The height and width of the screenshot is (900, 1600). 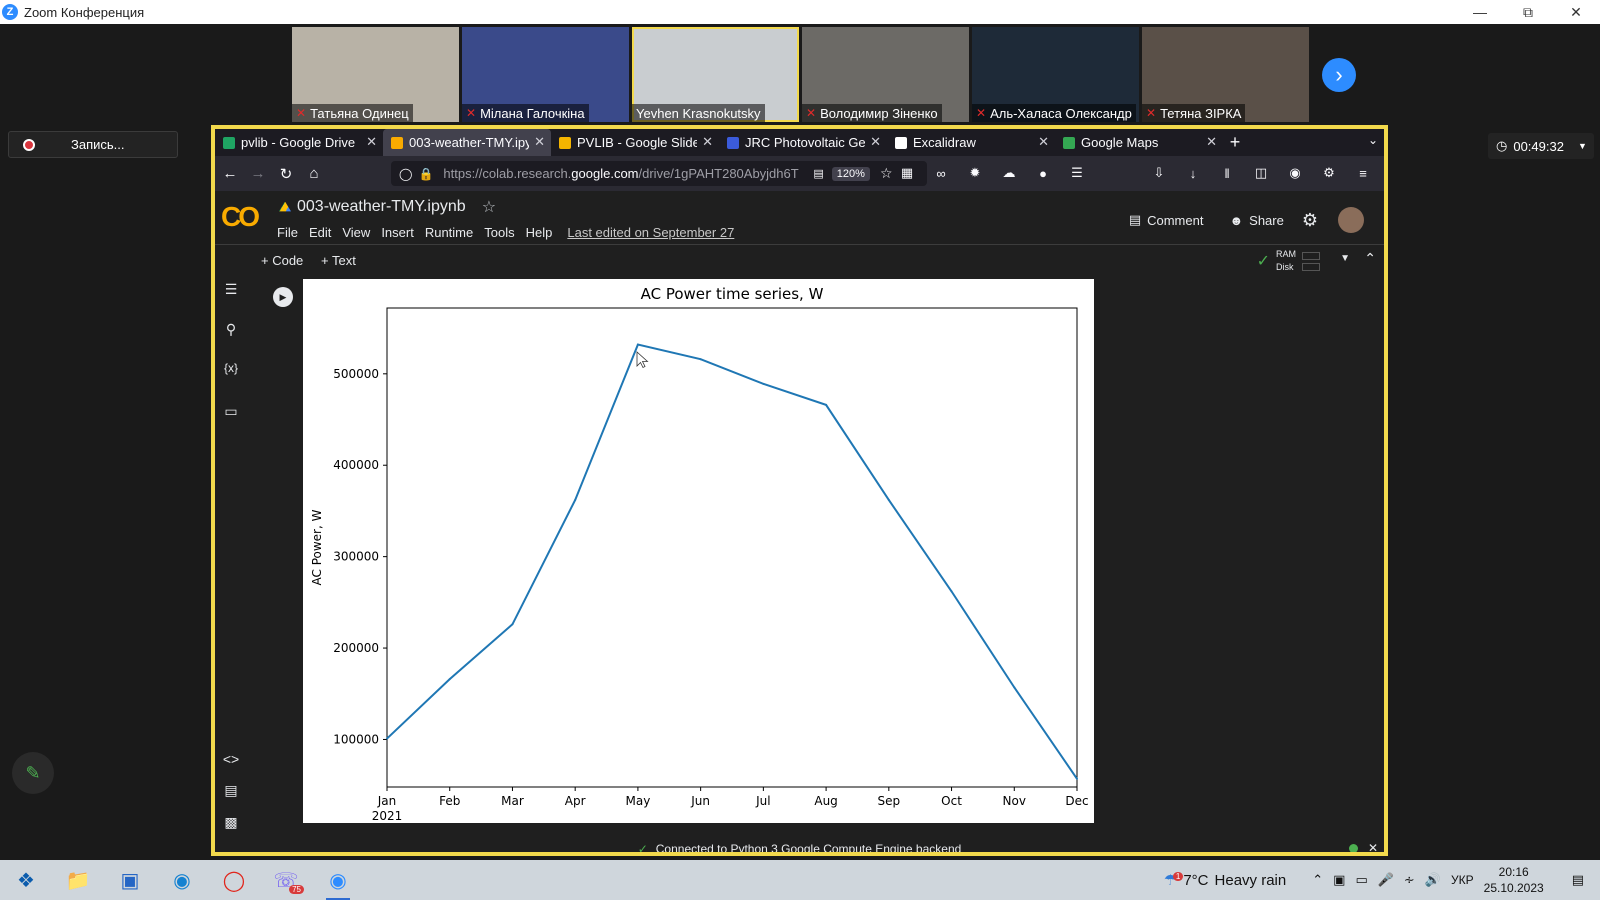 What do you see at coordinates (320, 232) in the screenshot?
I see `menu-item: Edit` at bounding box center [320, 232].